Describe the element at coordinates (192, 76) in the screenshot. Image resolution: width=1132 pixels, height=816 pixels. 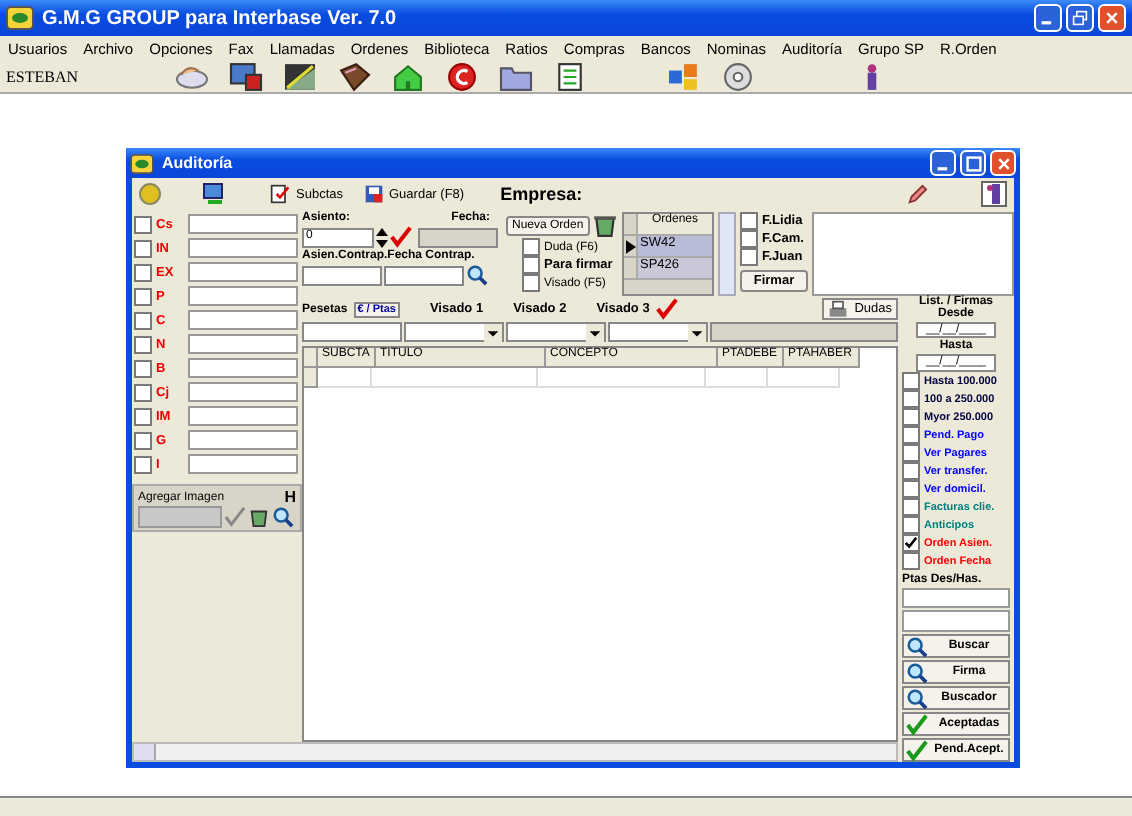
I see `hand-icon` at that location.